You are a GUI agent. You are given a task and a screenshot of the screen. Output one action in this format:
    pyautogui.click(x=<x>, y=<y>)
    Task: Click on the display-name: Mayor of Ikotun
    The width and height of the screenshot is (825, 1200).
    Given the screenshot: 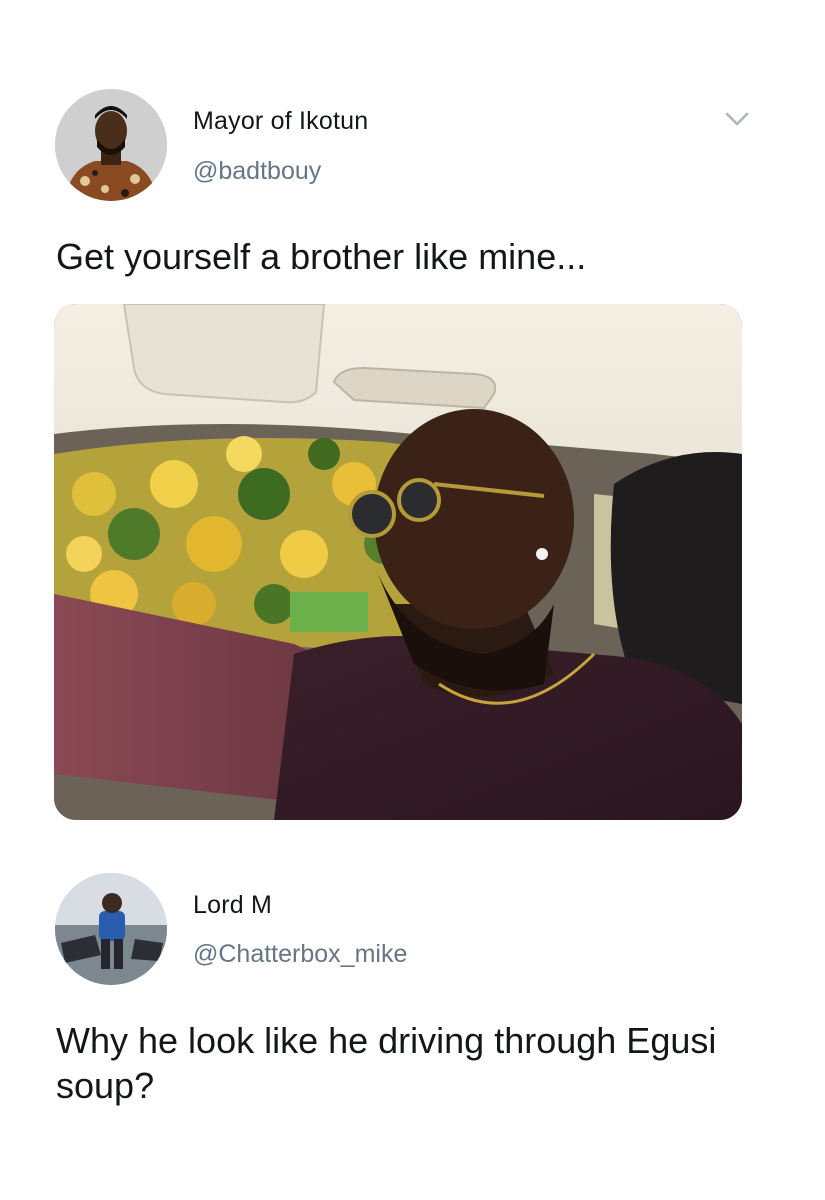 What is the action you would take?
    pyautogui.click(x=280, y=121)
    